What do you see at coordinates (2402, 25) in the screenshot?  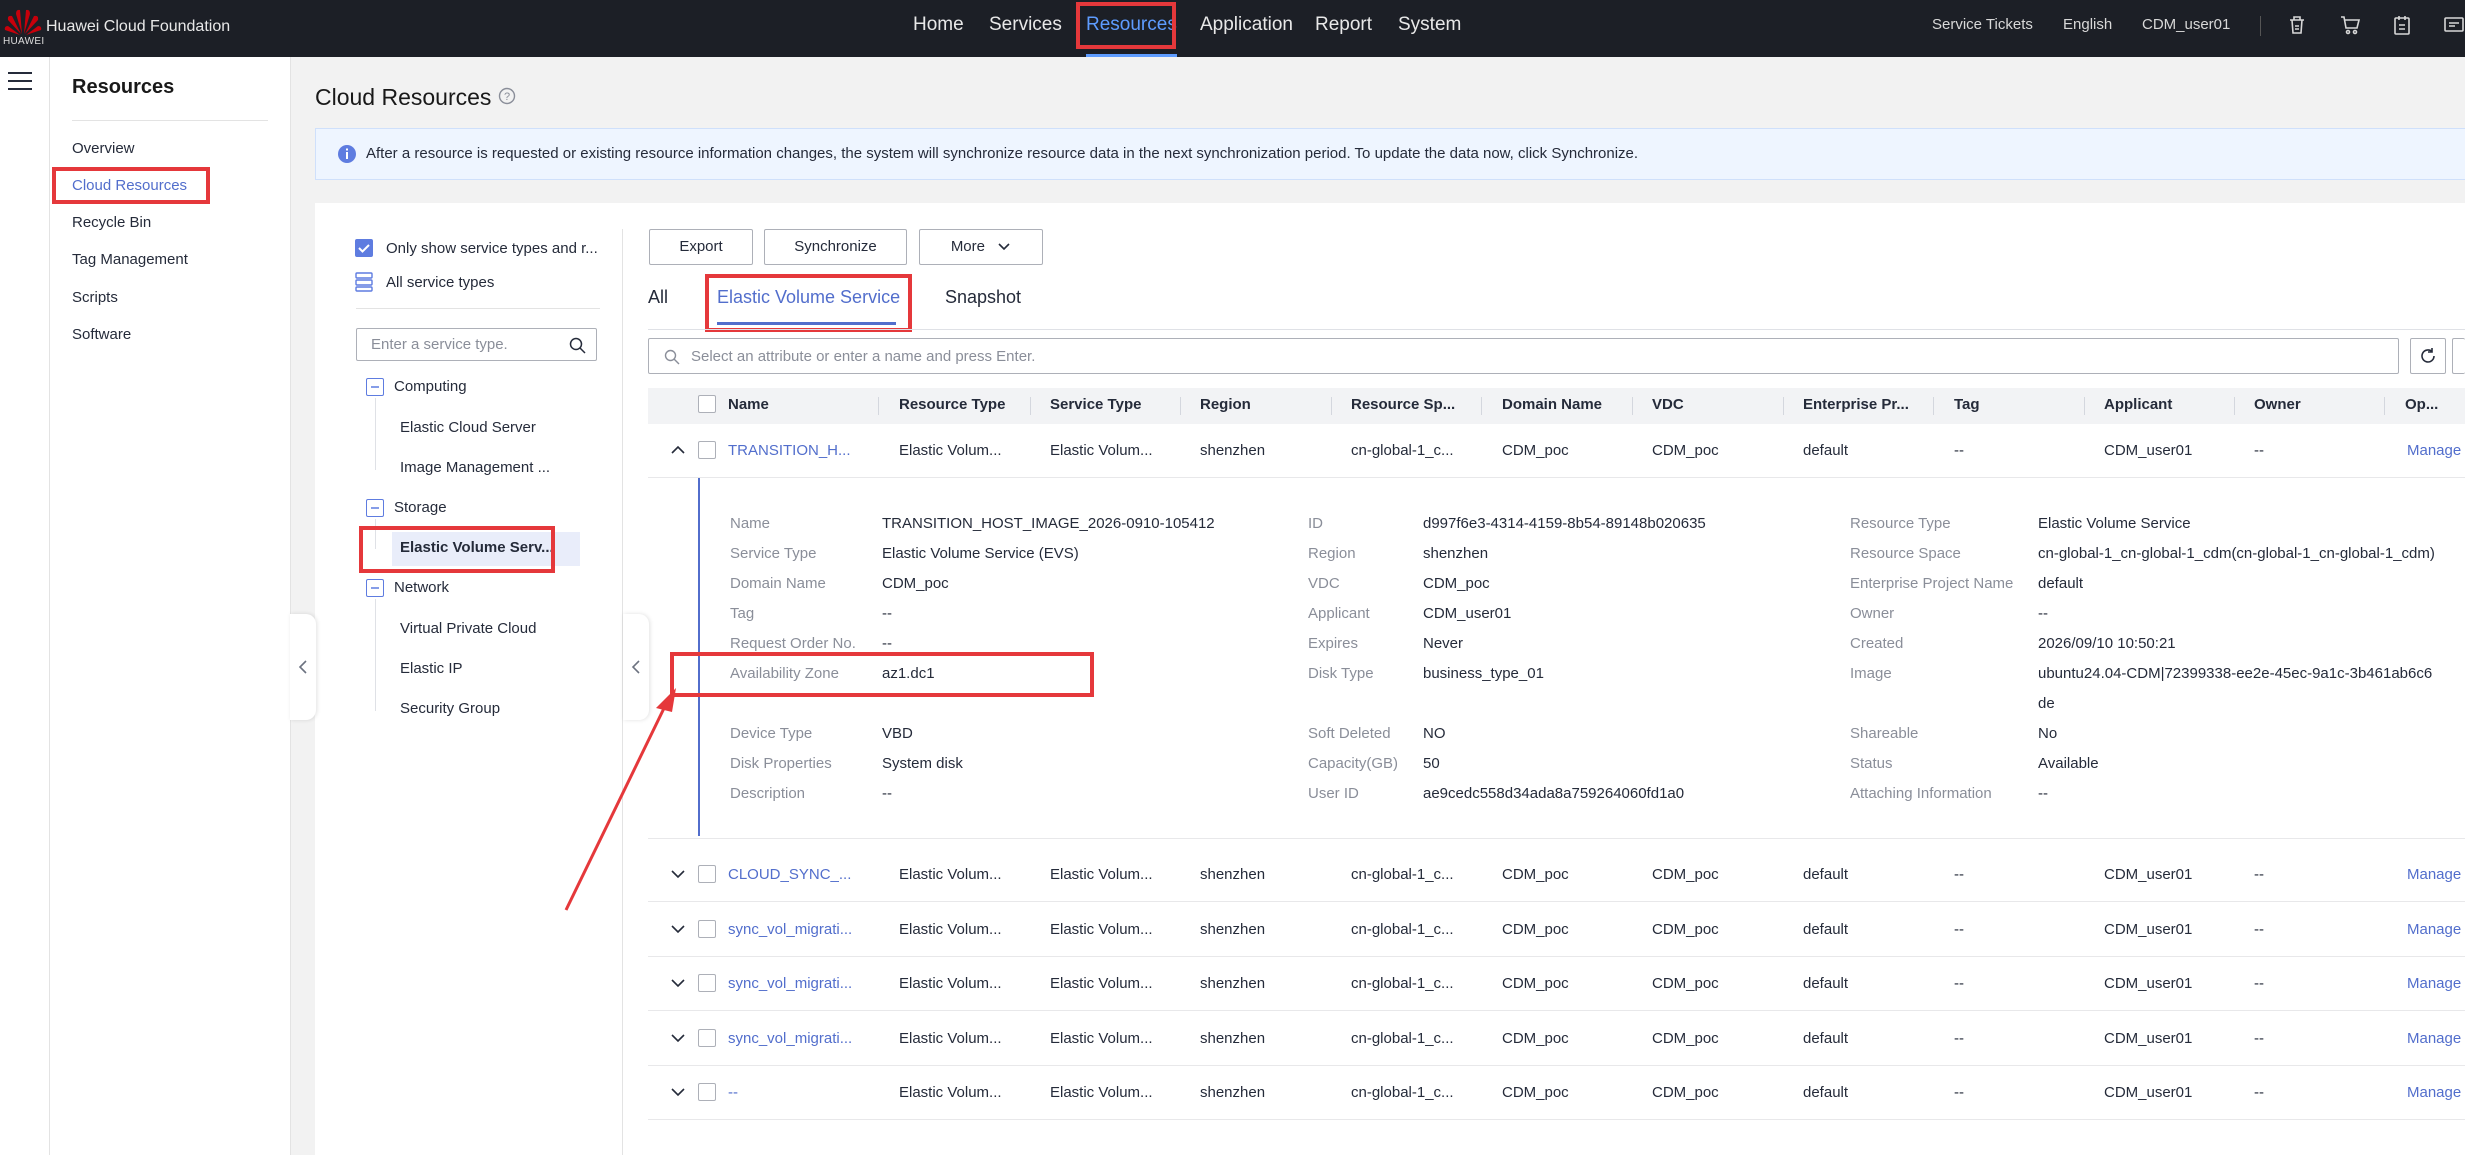 I see `orders-icon` at bounding box center [2402, 25].